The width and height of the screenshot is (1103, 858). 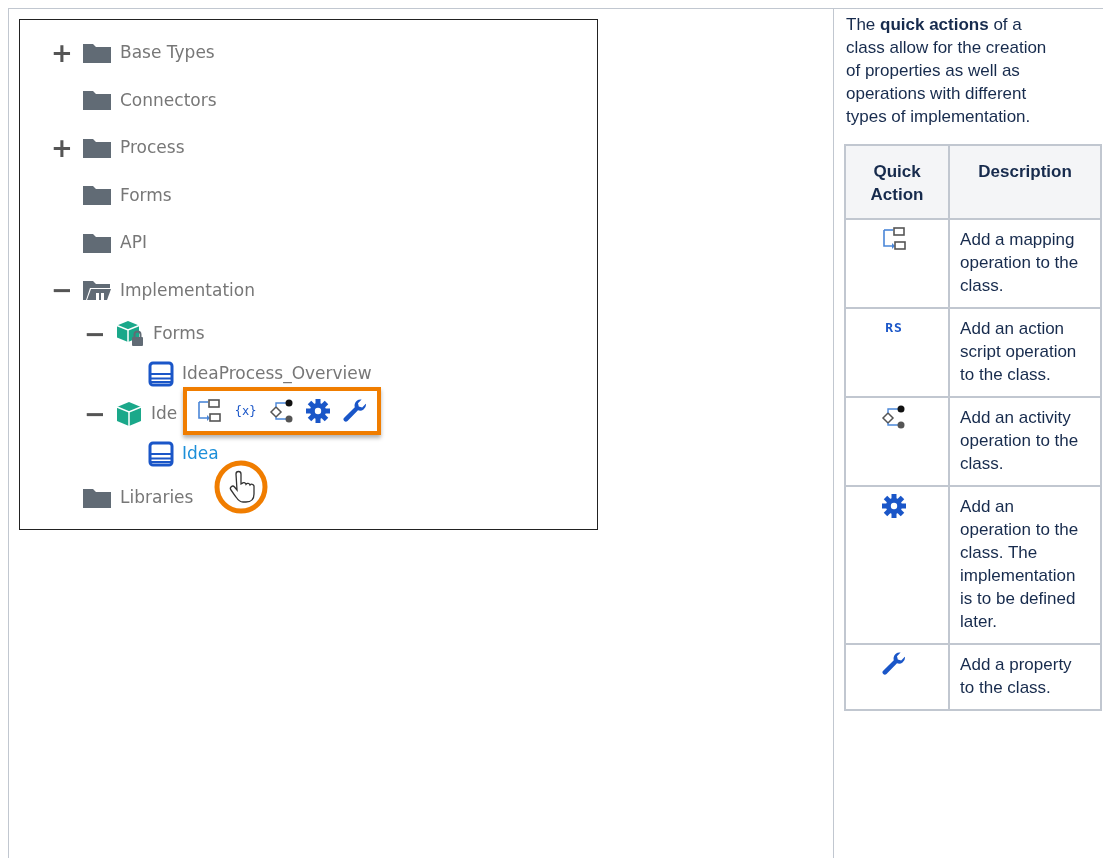 I want to click on column-header: Description, so click(x=1025, y=182).